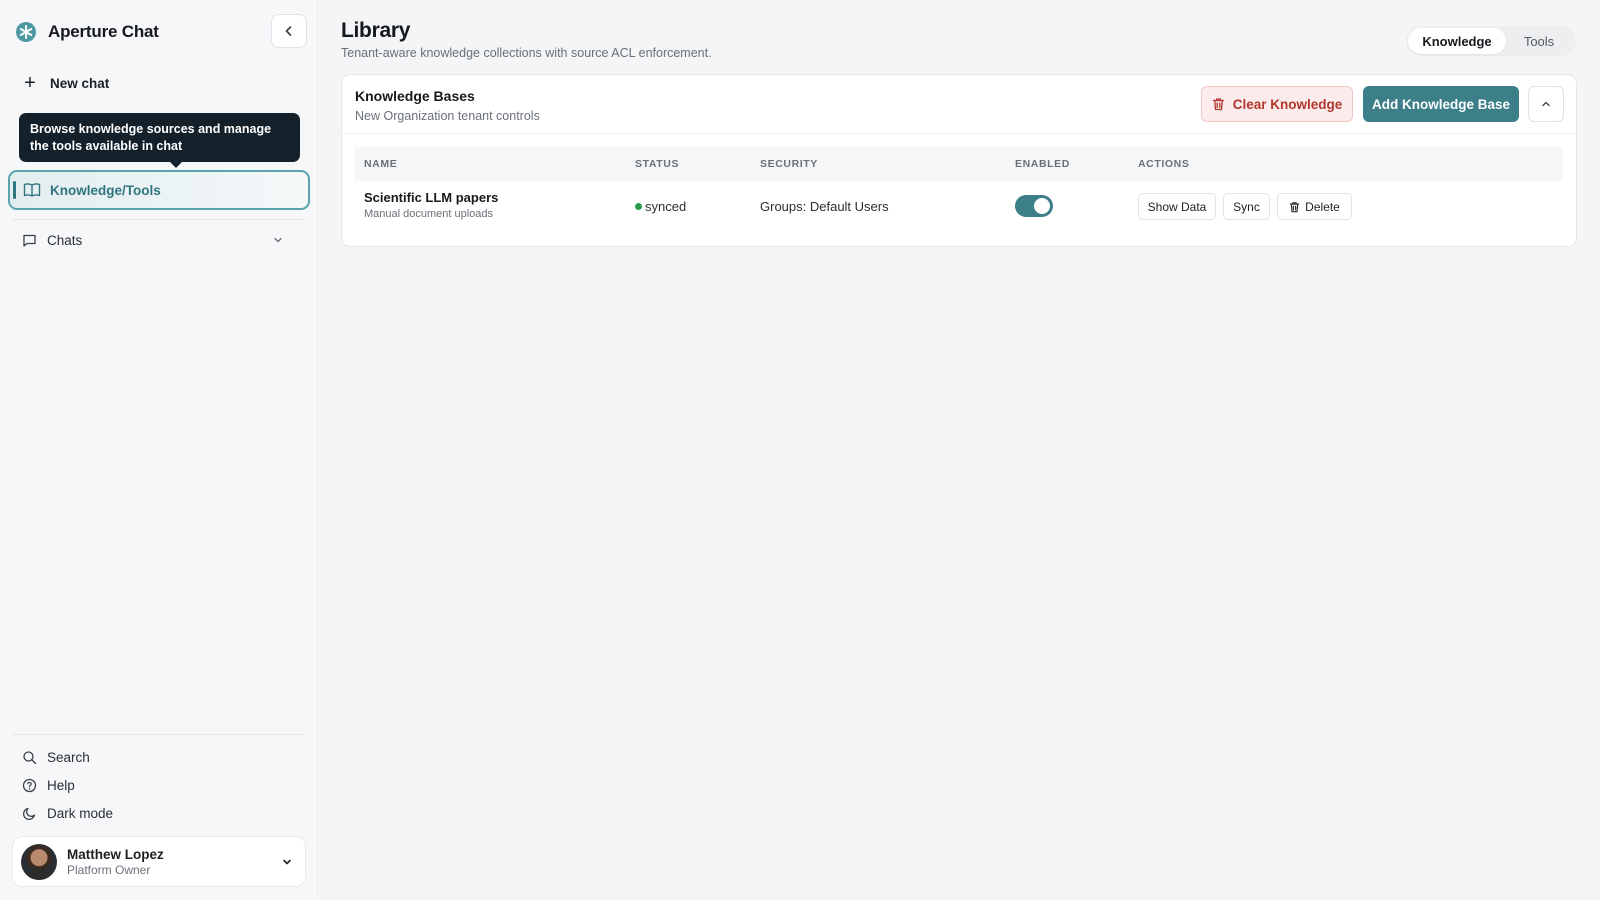 The width and height of the screenshot is (1600, 900). What do you see at coordinates (1042, 164) in the screenshot?
I see `column-header-enabled: ENABLED` at bounding box center [1042, 164].